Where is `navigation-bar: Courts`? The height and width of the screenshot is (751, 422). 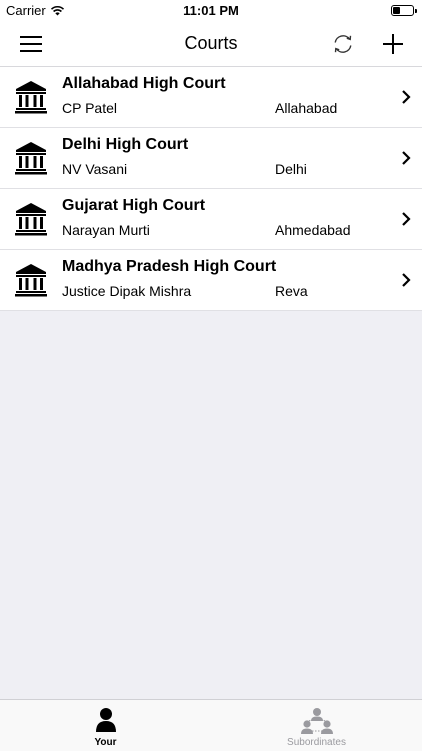 navigation-bar: Courts is located at coordinates (211, 44).